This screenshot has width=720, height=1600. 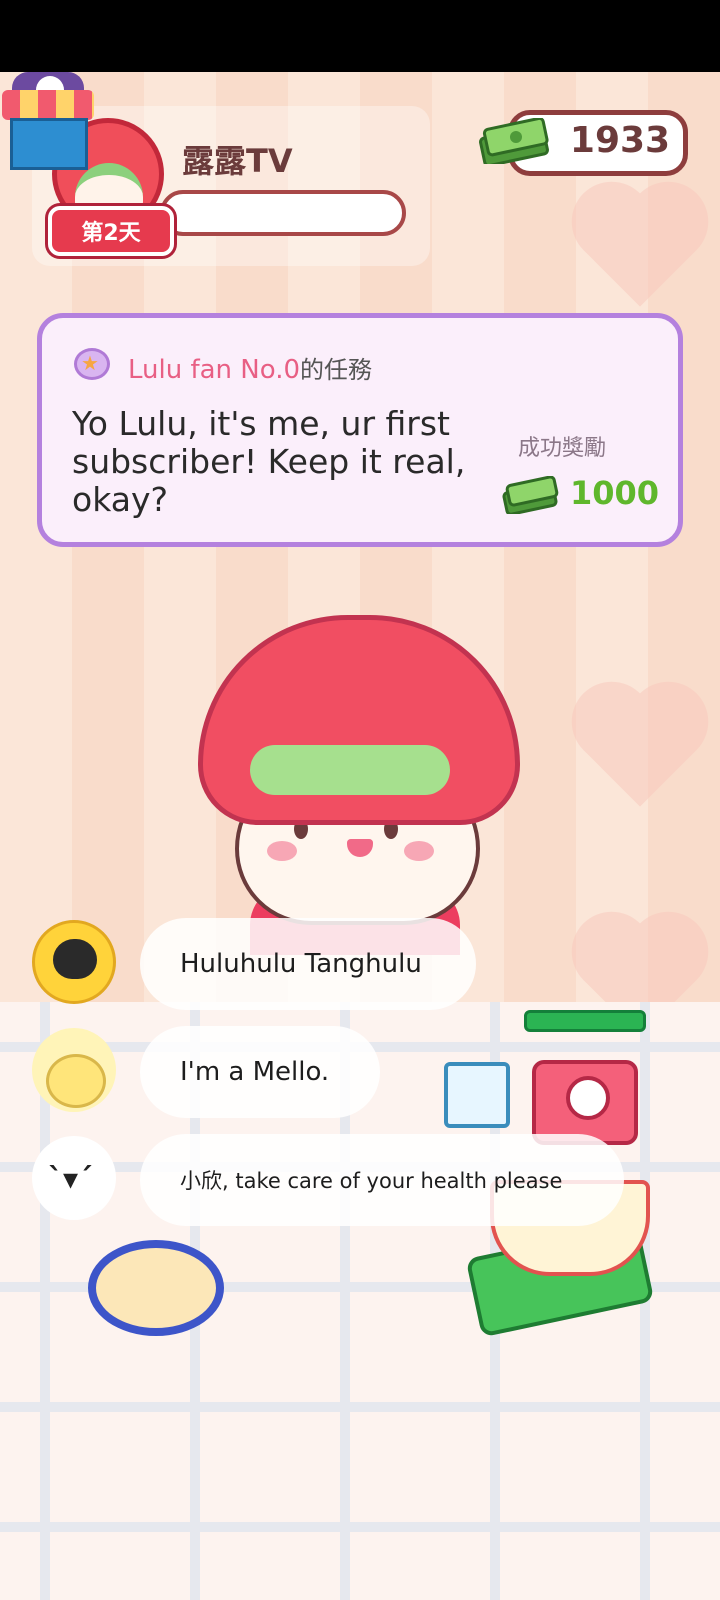 I want to click on shop-icon, so click(x=48, y=121).